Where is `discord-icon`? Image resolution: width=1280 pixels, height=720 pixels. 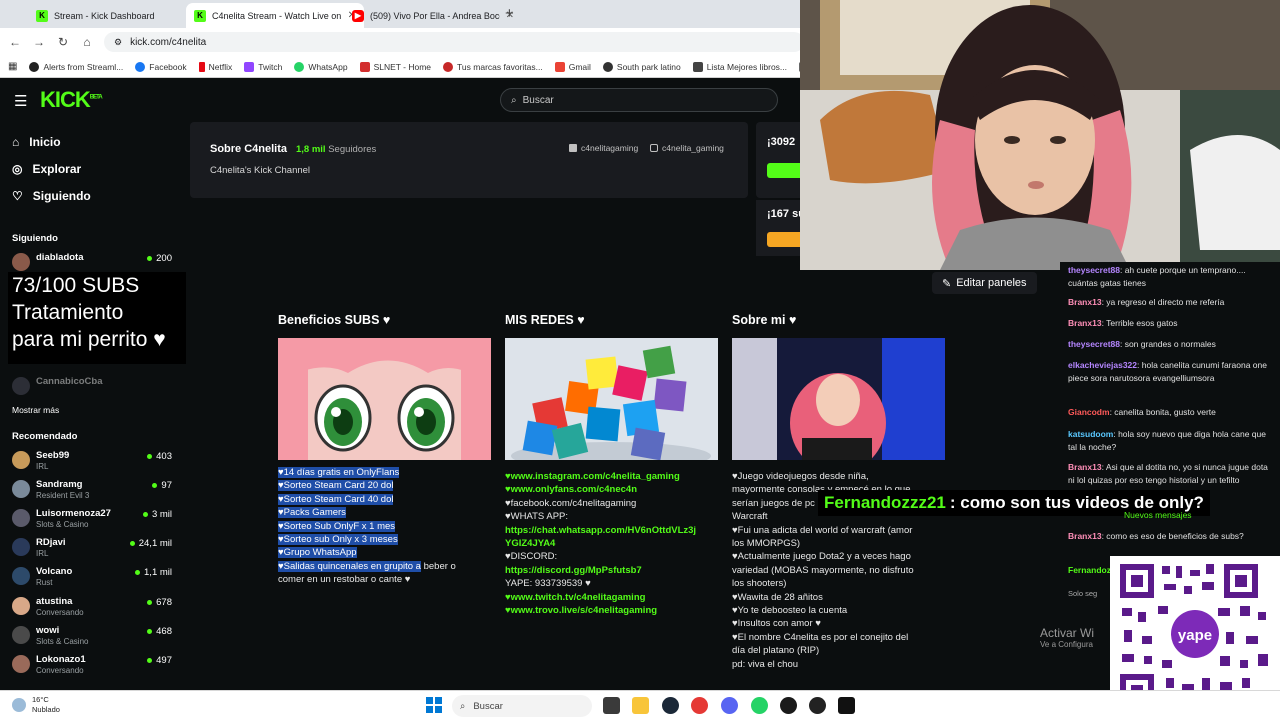 discord-icon is located at coordinates (729, 705).